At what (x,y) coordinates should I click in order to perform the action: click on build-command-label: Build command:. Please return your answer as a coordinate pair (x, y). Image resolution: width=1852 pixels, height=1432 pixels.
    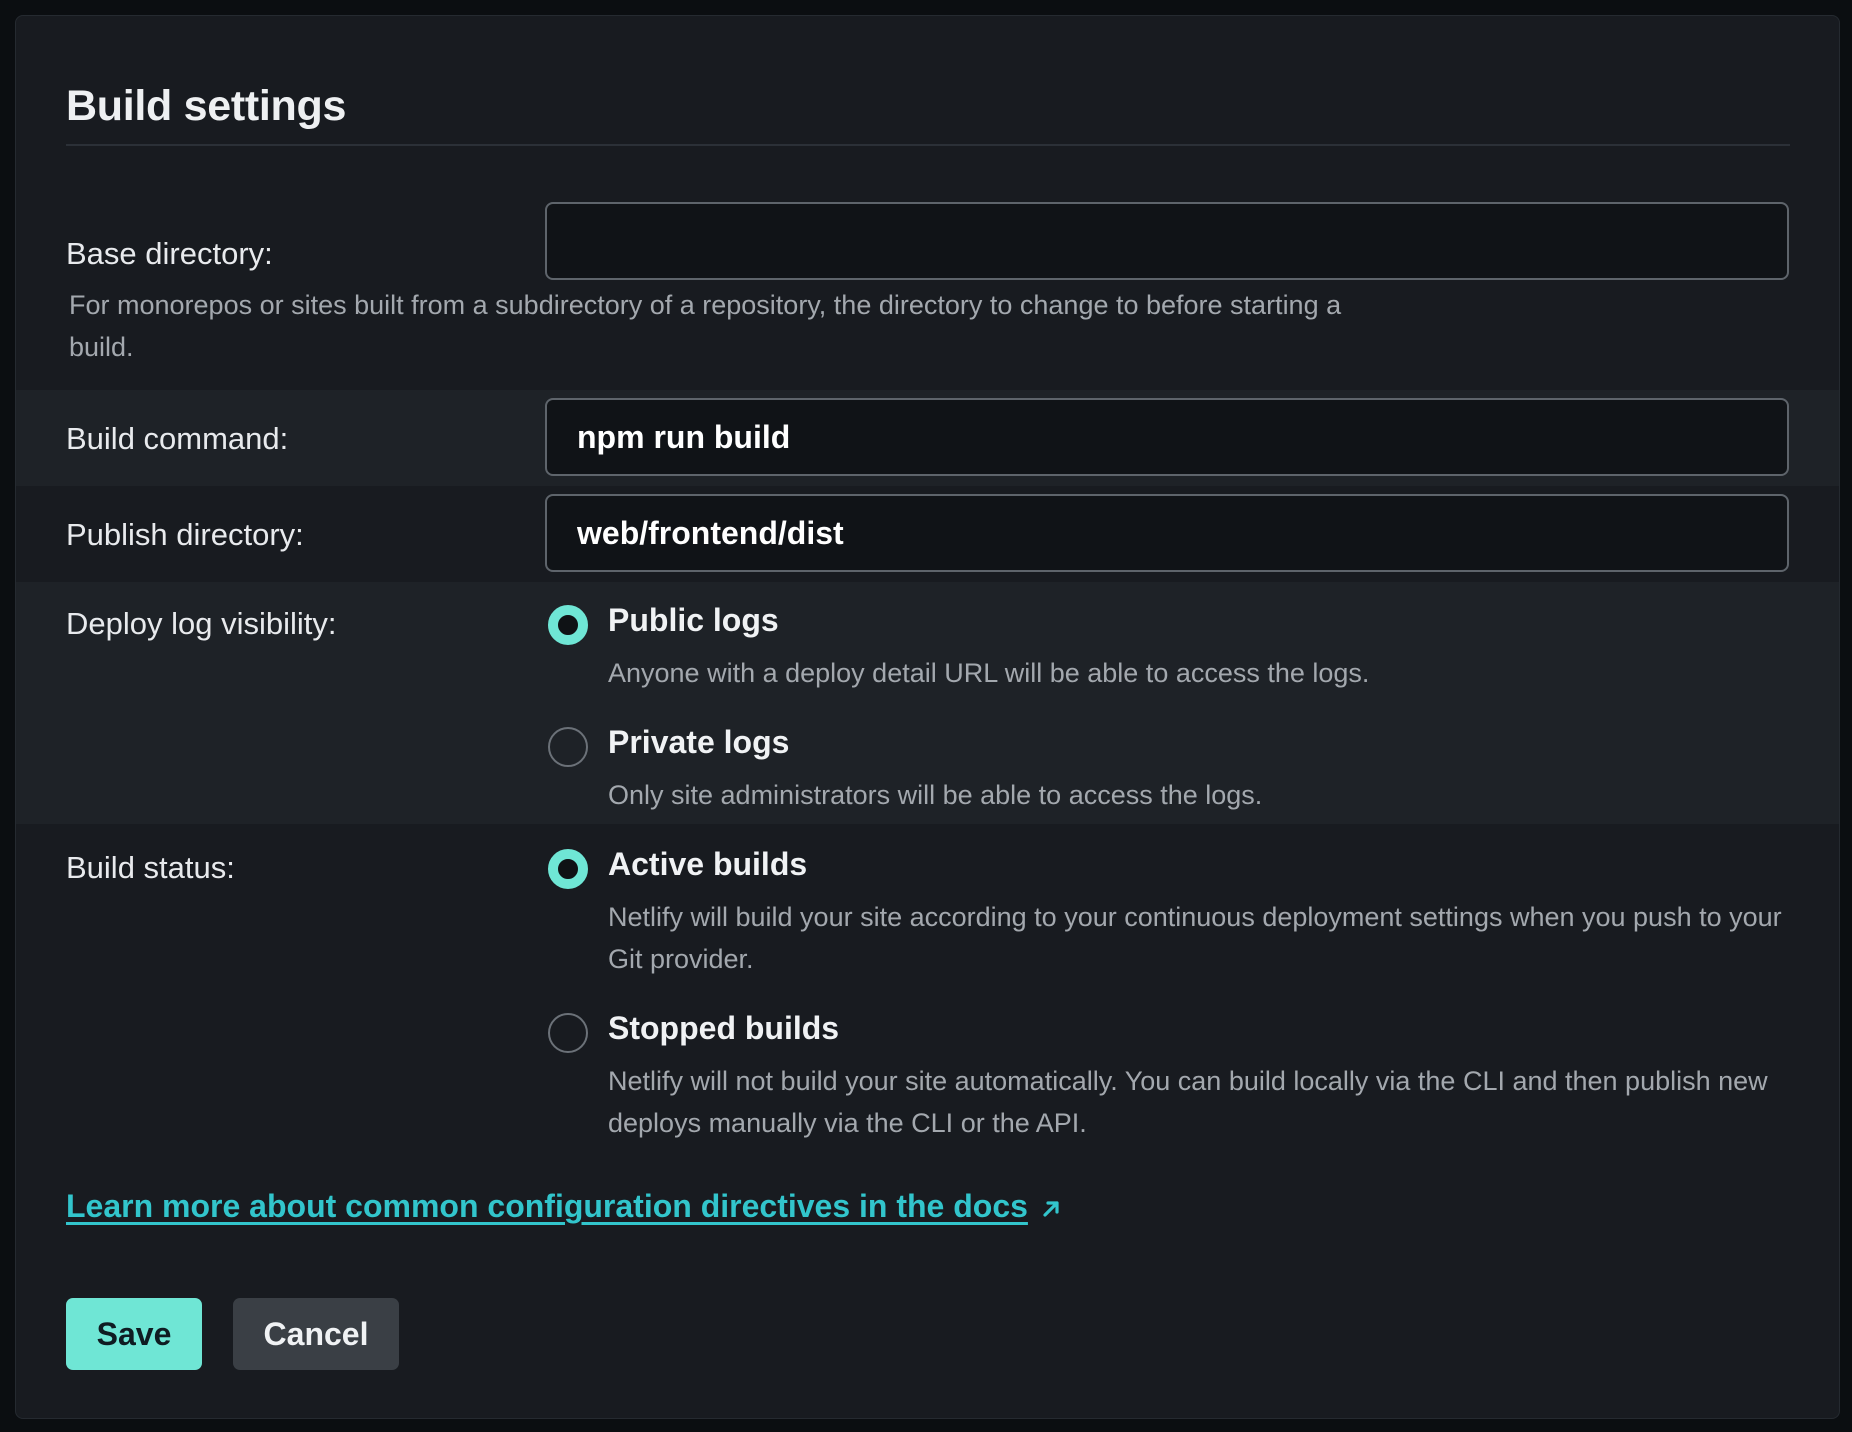
    Looking at the image, I should click on (177, 438).